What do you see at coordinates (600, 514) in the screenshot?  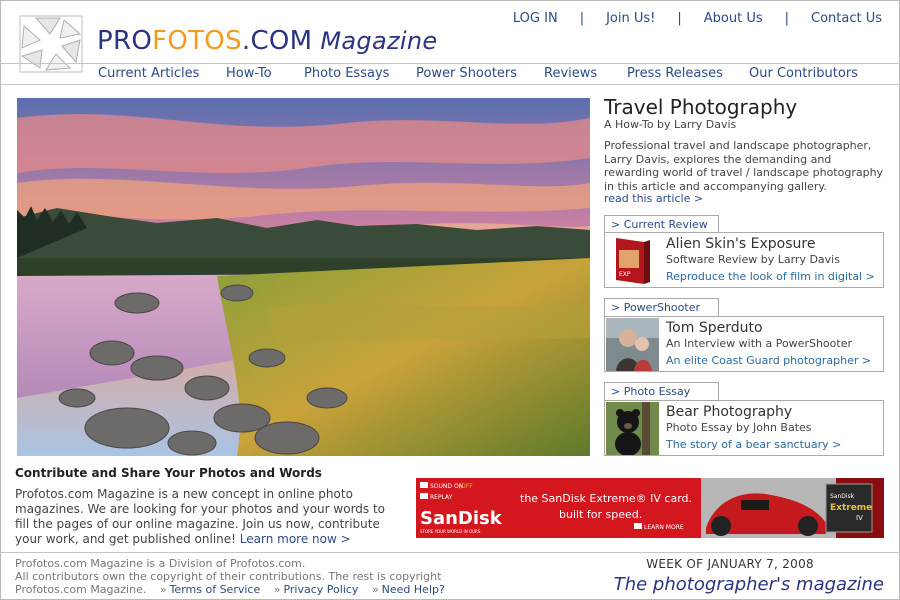 I see `ad-headline-2: built for speed.` at bounding box center [600, 514].